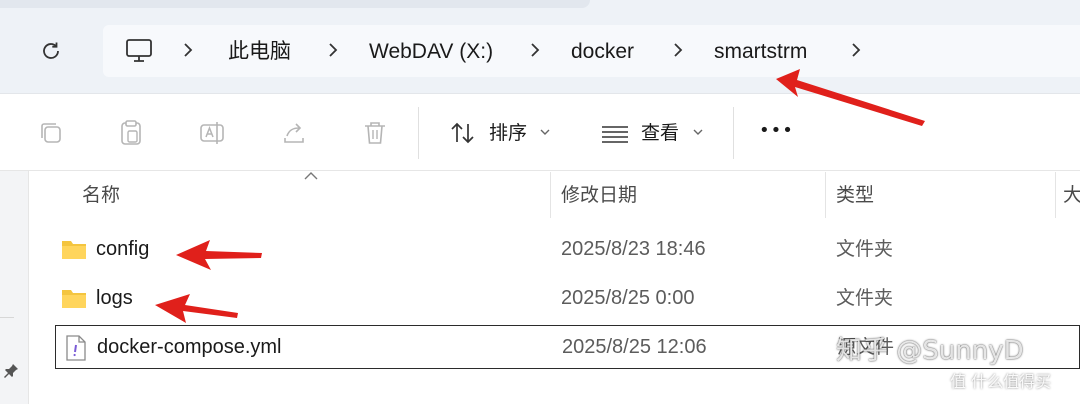 The width and height of the screenshot is (1080, 404). What do you see at coordinates (602, 52) in the screenshot?
I see `breadcrumb-docker: docker` at bounding box center [602, 52].